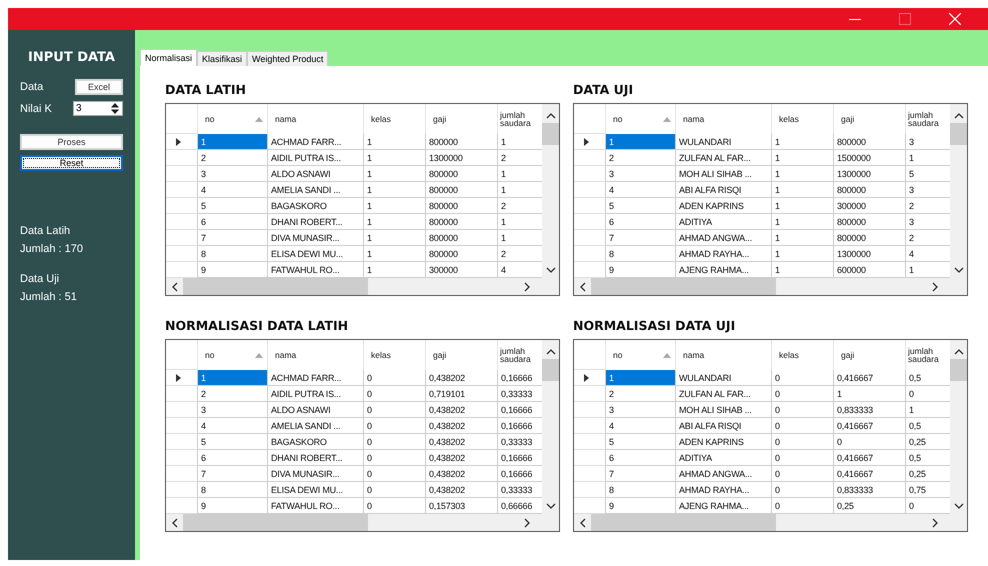 This screenshot has width=988, height=566. Describe the element at coordinates (115, 108) in the screenshot. I see `spinner-arrows-icon` at that location.